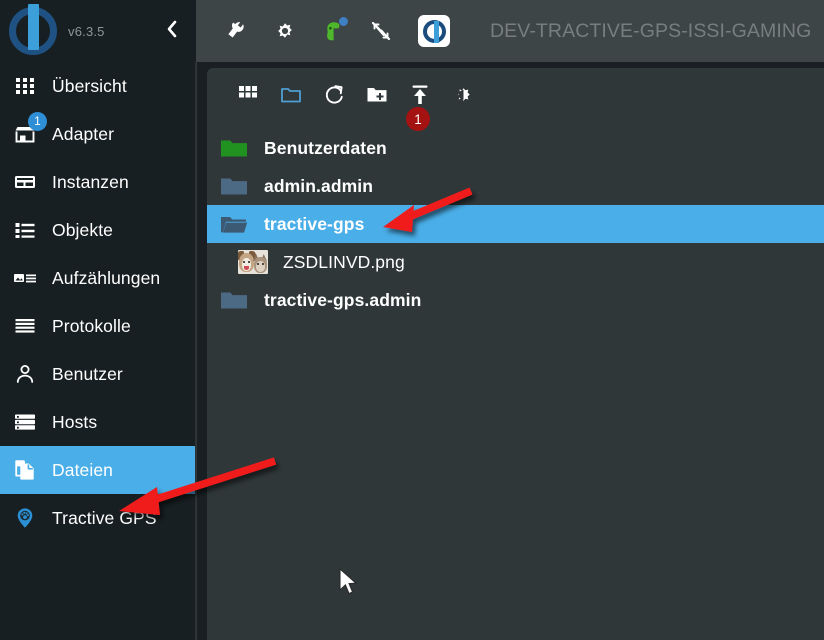 The image size is (824, 640). I want to click on file-name-label: tractive-gps, so click(314, 223).